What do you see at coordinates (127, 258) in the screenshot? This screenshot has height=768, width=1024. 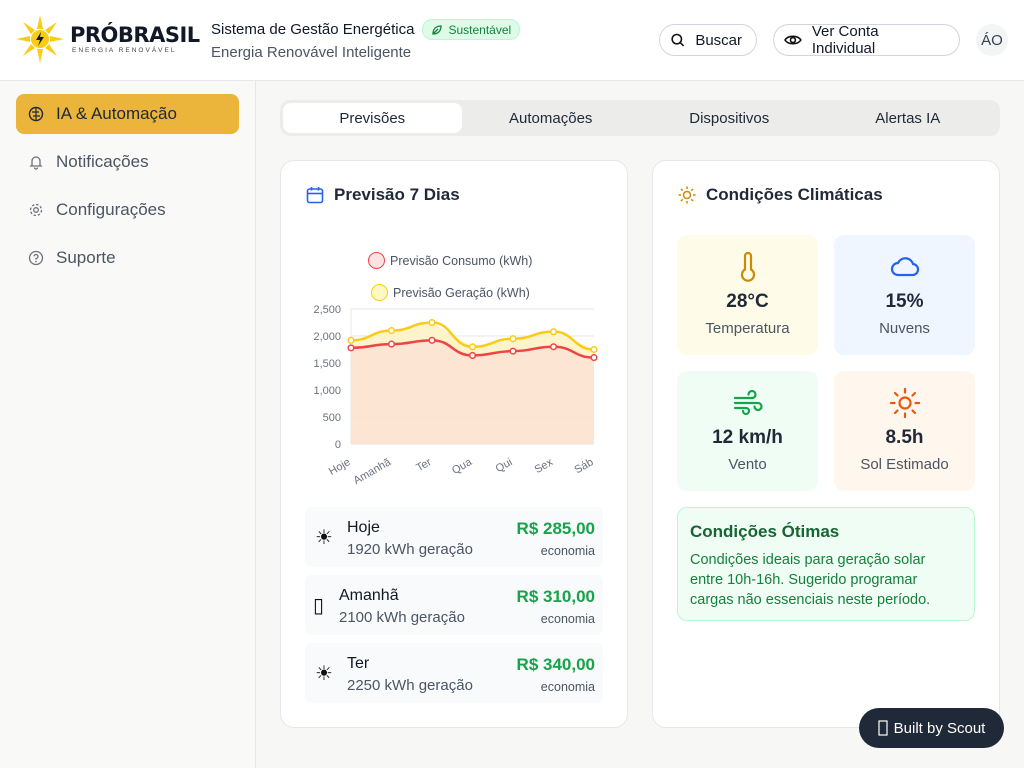 I see `sidebar-item-suporte: Suporte` at bounding box center [127, 258].